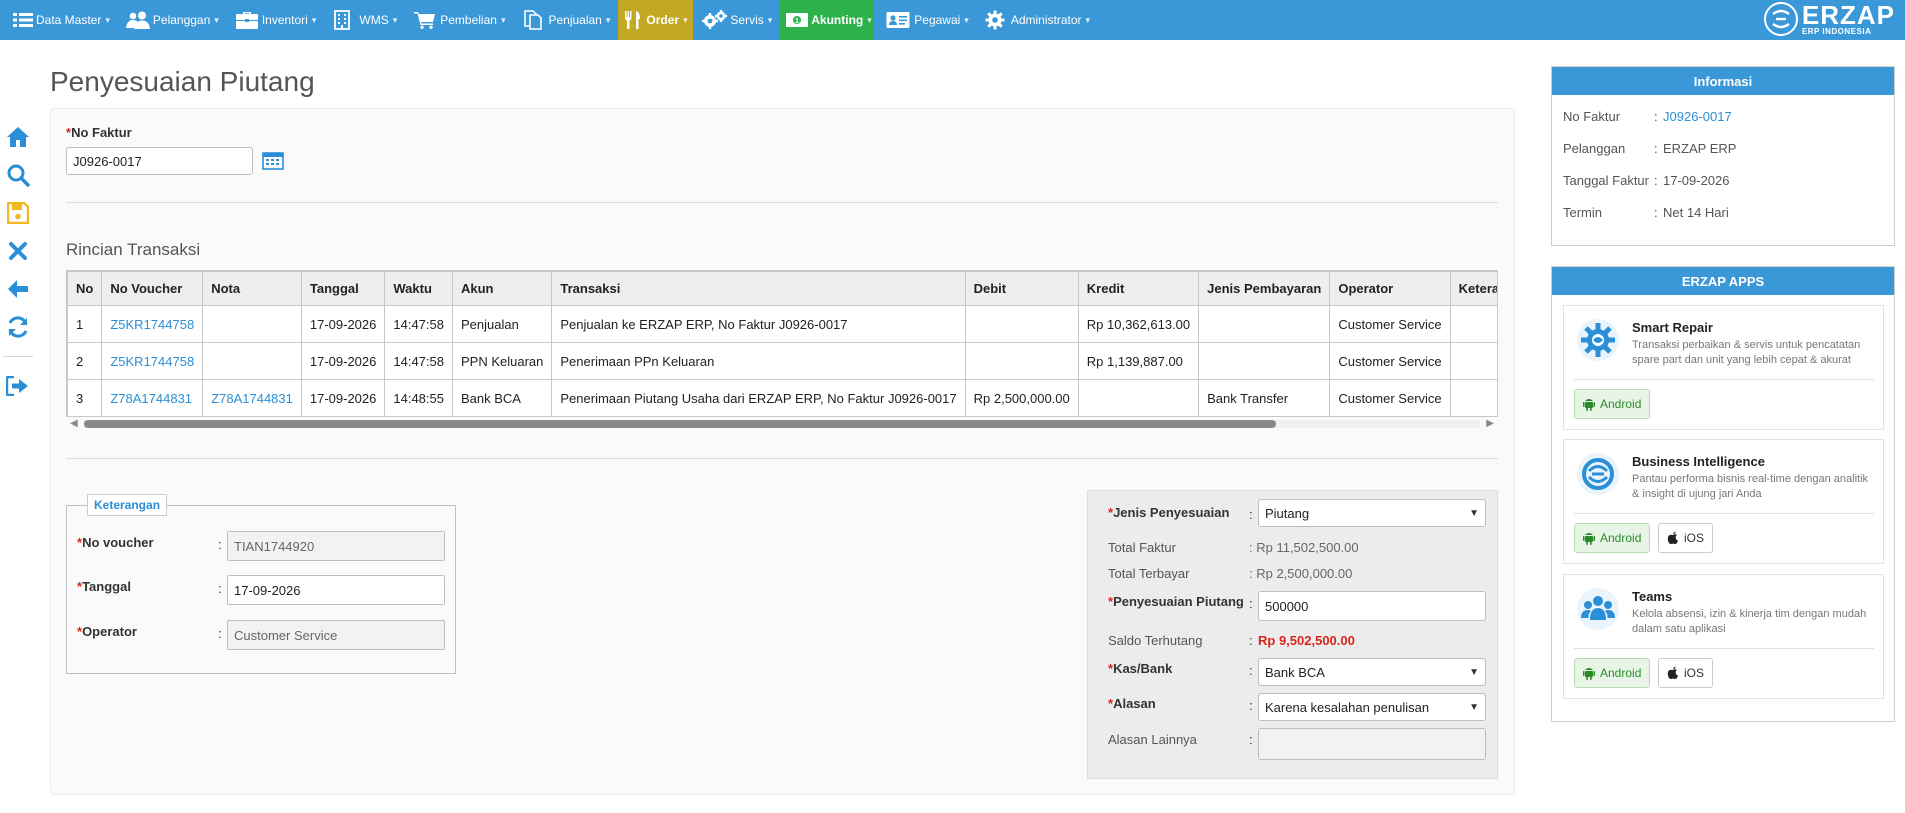 This screenshot has width=1905, height=813. I want to click on cell-nota, so click(252, 324).